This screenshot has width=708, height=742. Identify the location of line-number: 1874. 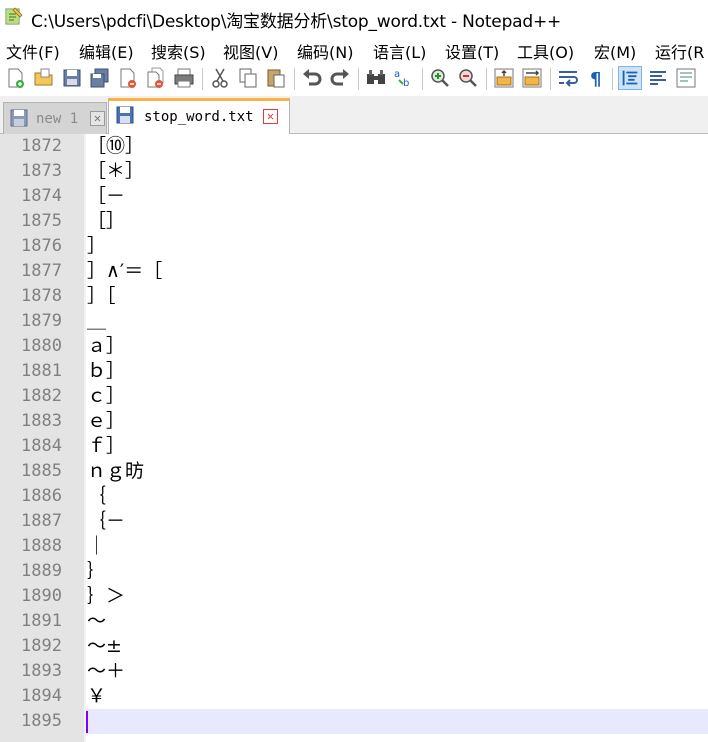
(41, 196).